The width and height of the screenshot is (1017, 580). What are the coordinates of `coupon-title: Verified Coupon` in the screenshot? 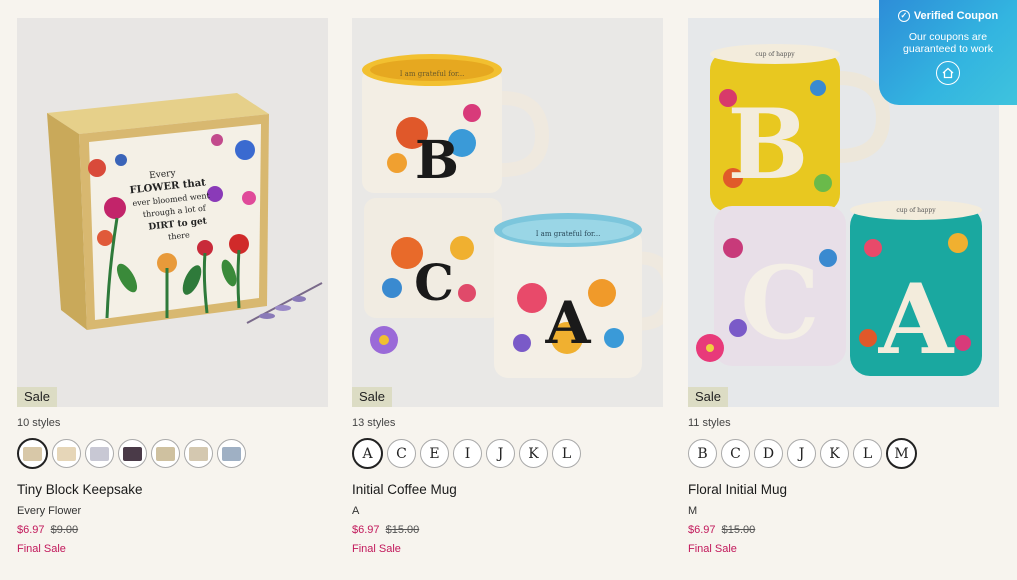 It's located at (956, 16).